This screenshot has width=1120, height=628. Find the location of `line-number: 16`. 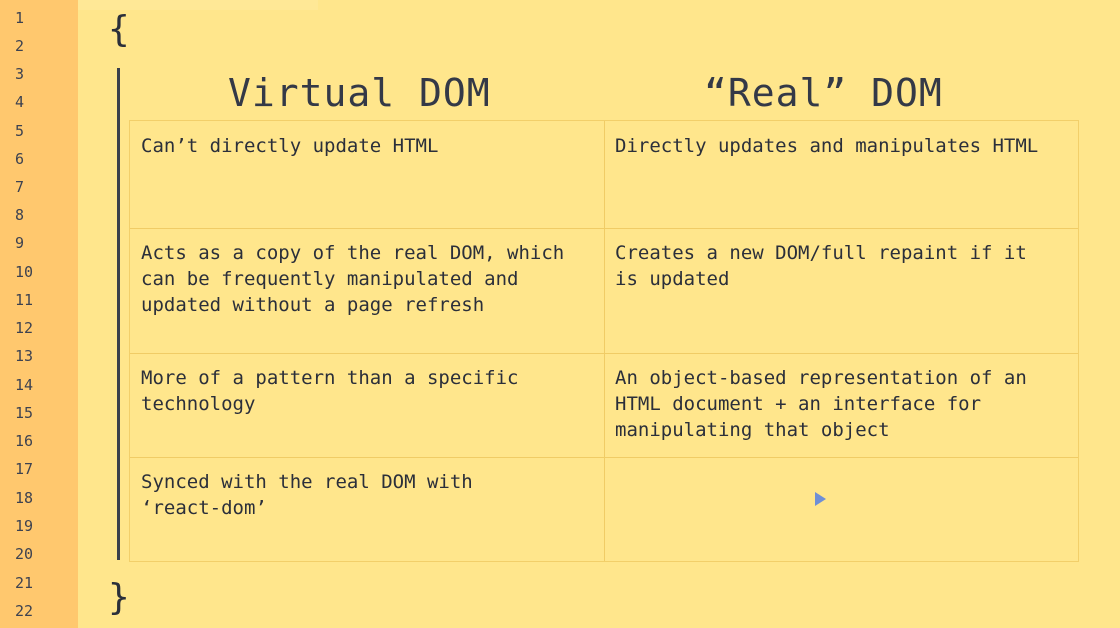

line-number: 16 is located at coordinates (24, 441).